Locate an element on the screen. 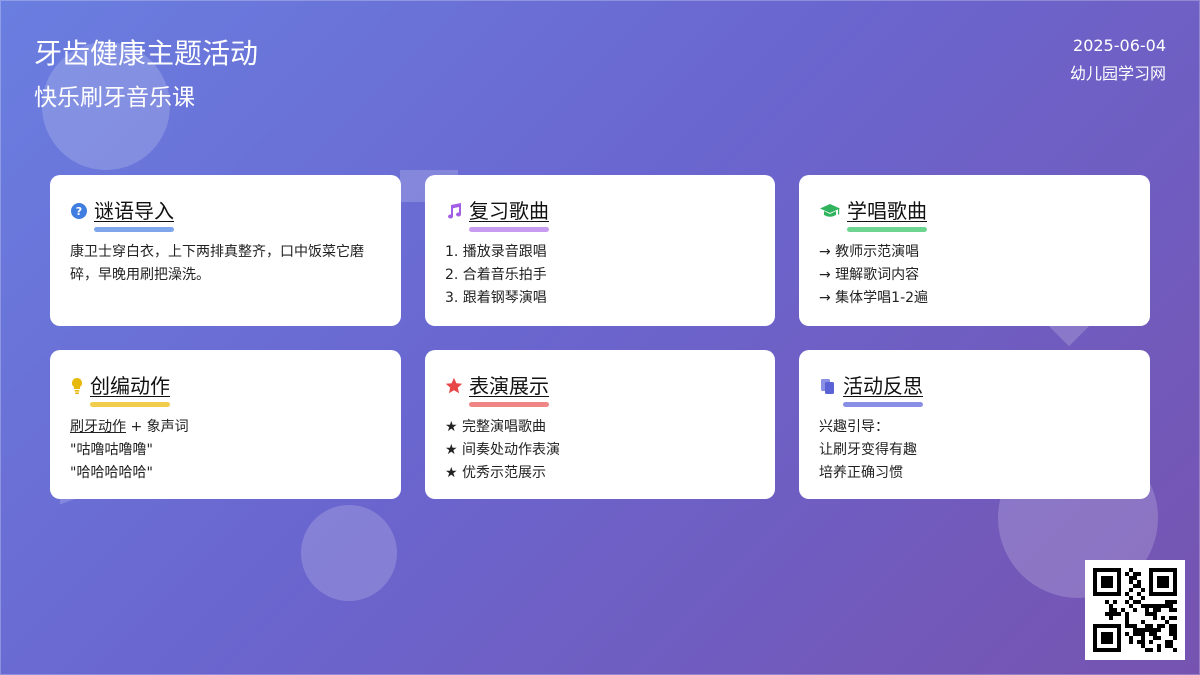 The height and width of the screenshot is (675, 1200). card-header: 复习歌曲 is located at coordinates (600, 213).